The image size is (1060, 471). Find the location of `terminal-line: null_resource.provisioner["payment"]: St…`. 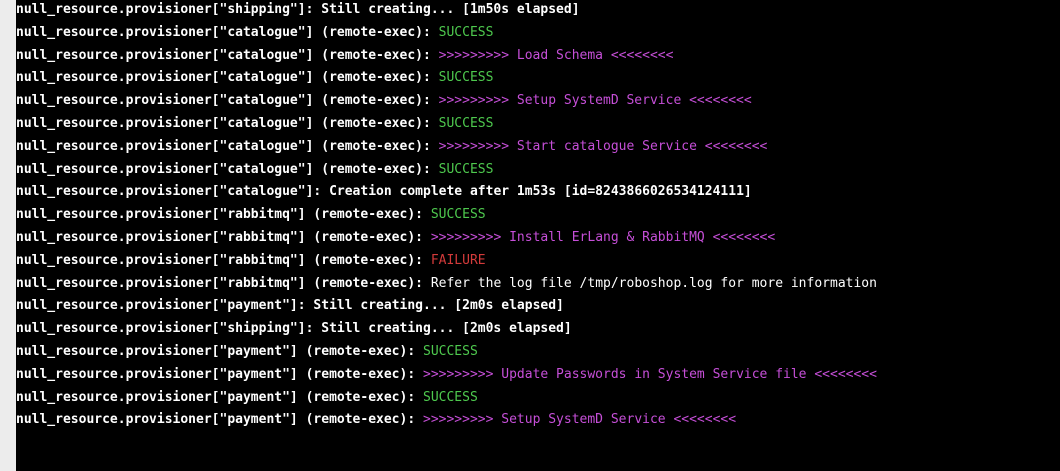

terminal-line: null_resource.provisioner["payment"]: St… is located at coordinates (538, 306).